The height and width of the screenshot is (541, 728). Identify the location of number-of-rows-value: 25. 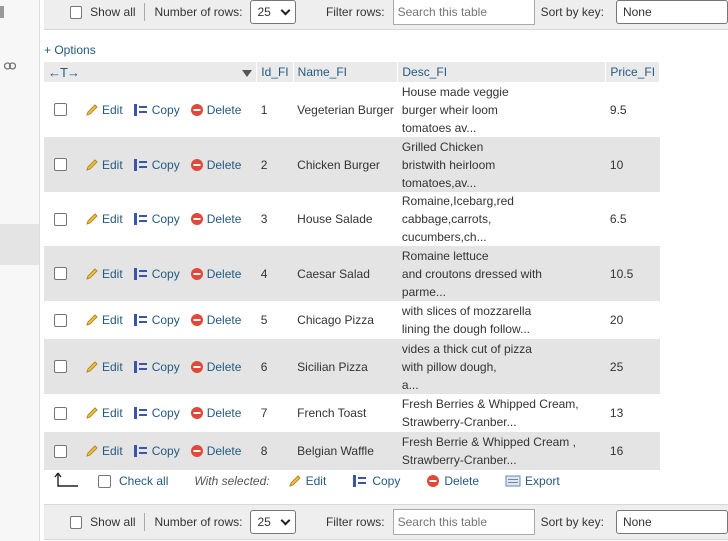
(264, 12).